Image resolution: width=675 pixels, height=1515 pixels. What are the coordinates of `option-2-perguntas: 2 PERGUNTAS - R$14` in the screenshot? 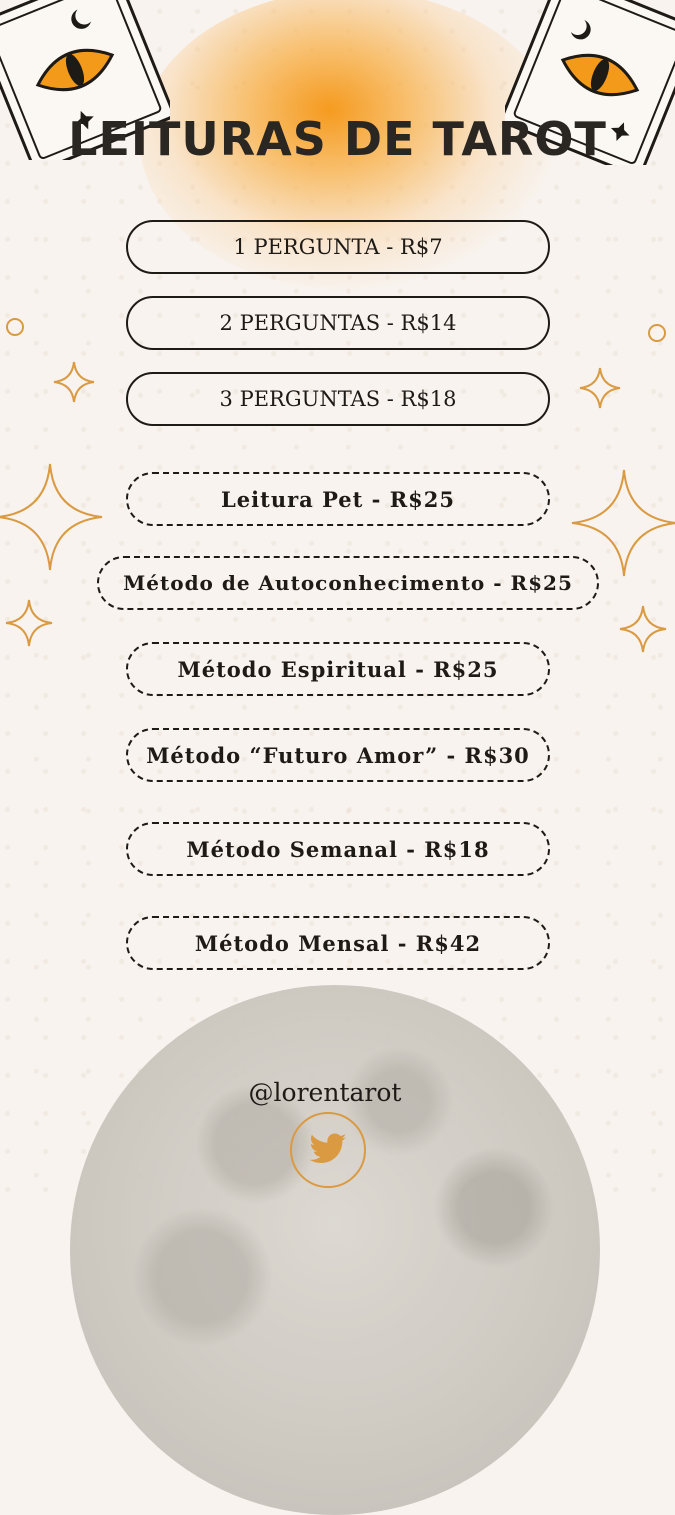 It's located at (338, 323).